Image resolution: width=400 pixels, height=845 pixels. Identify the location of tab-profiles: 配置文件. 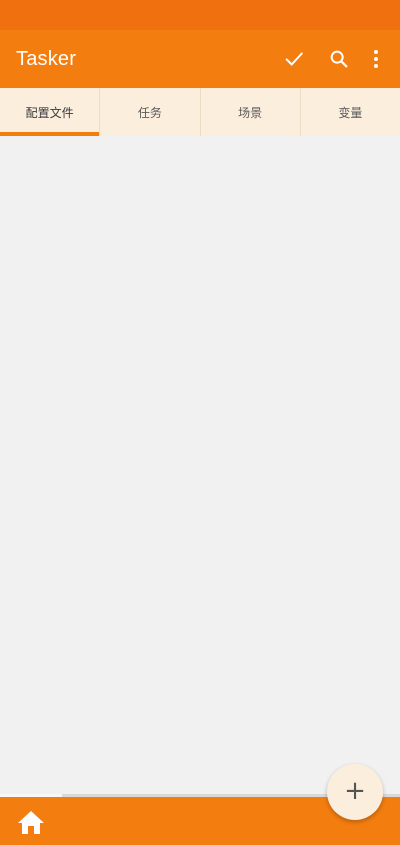
(50, 112).